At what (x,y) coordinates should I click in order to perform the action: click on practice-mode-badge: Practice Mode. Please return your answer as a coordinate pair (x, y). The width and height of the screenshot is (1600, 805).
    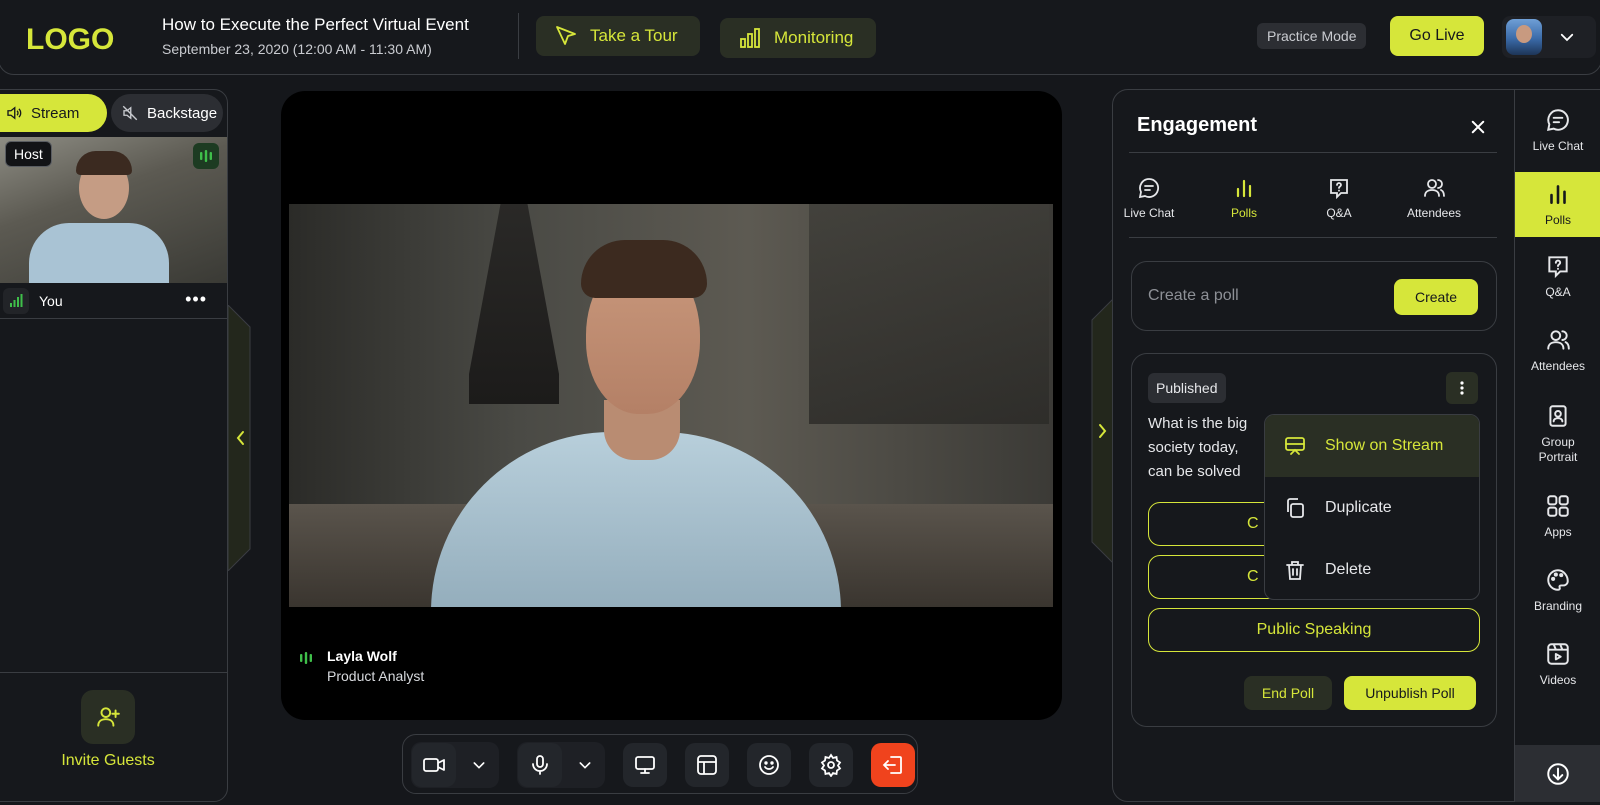
    Looking at the image, I should click on (1312, 36).